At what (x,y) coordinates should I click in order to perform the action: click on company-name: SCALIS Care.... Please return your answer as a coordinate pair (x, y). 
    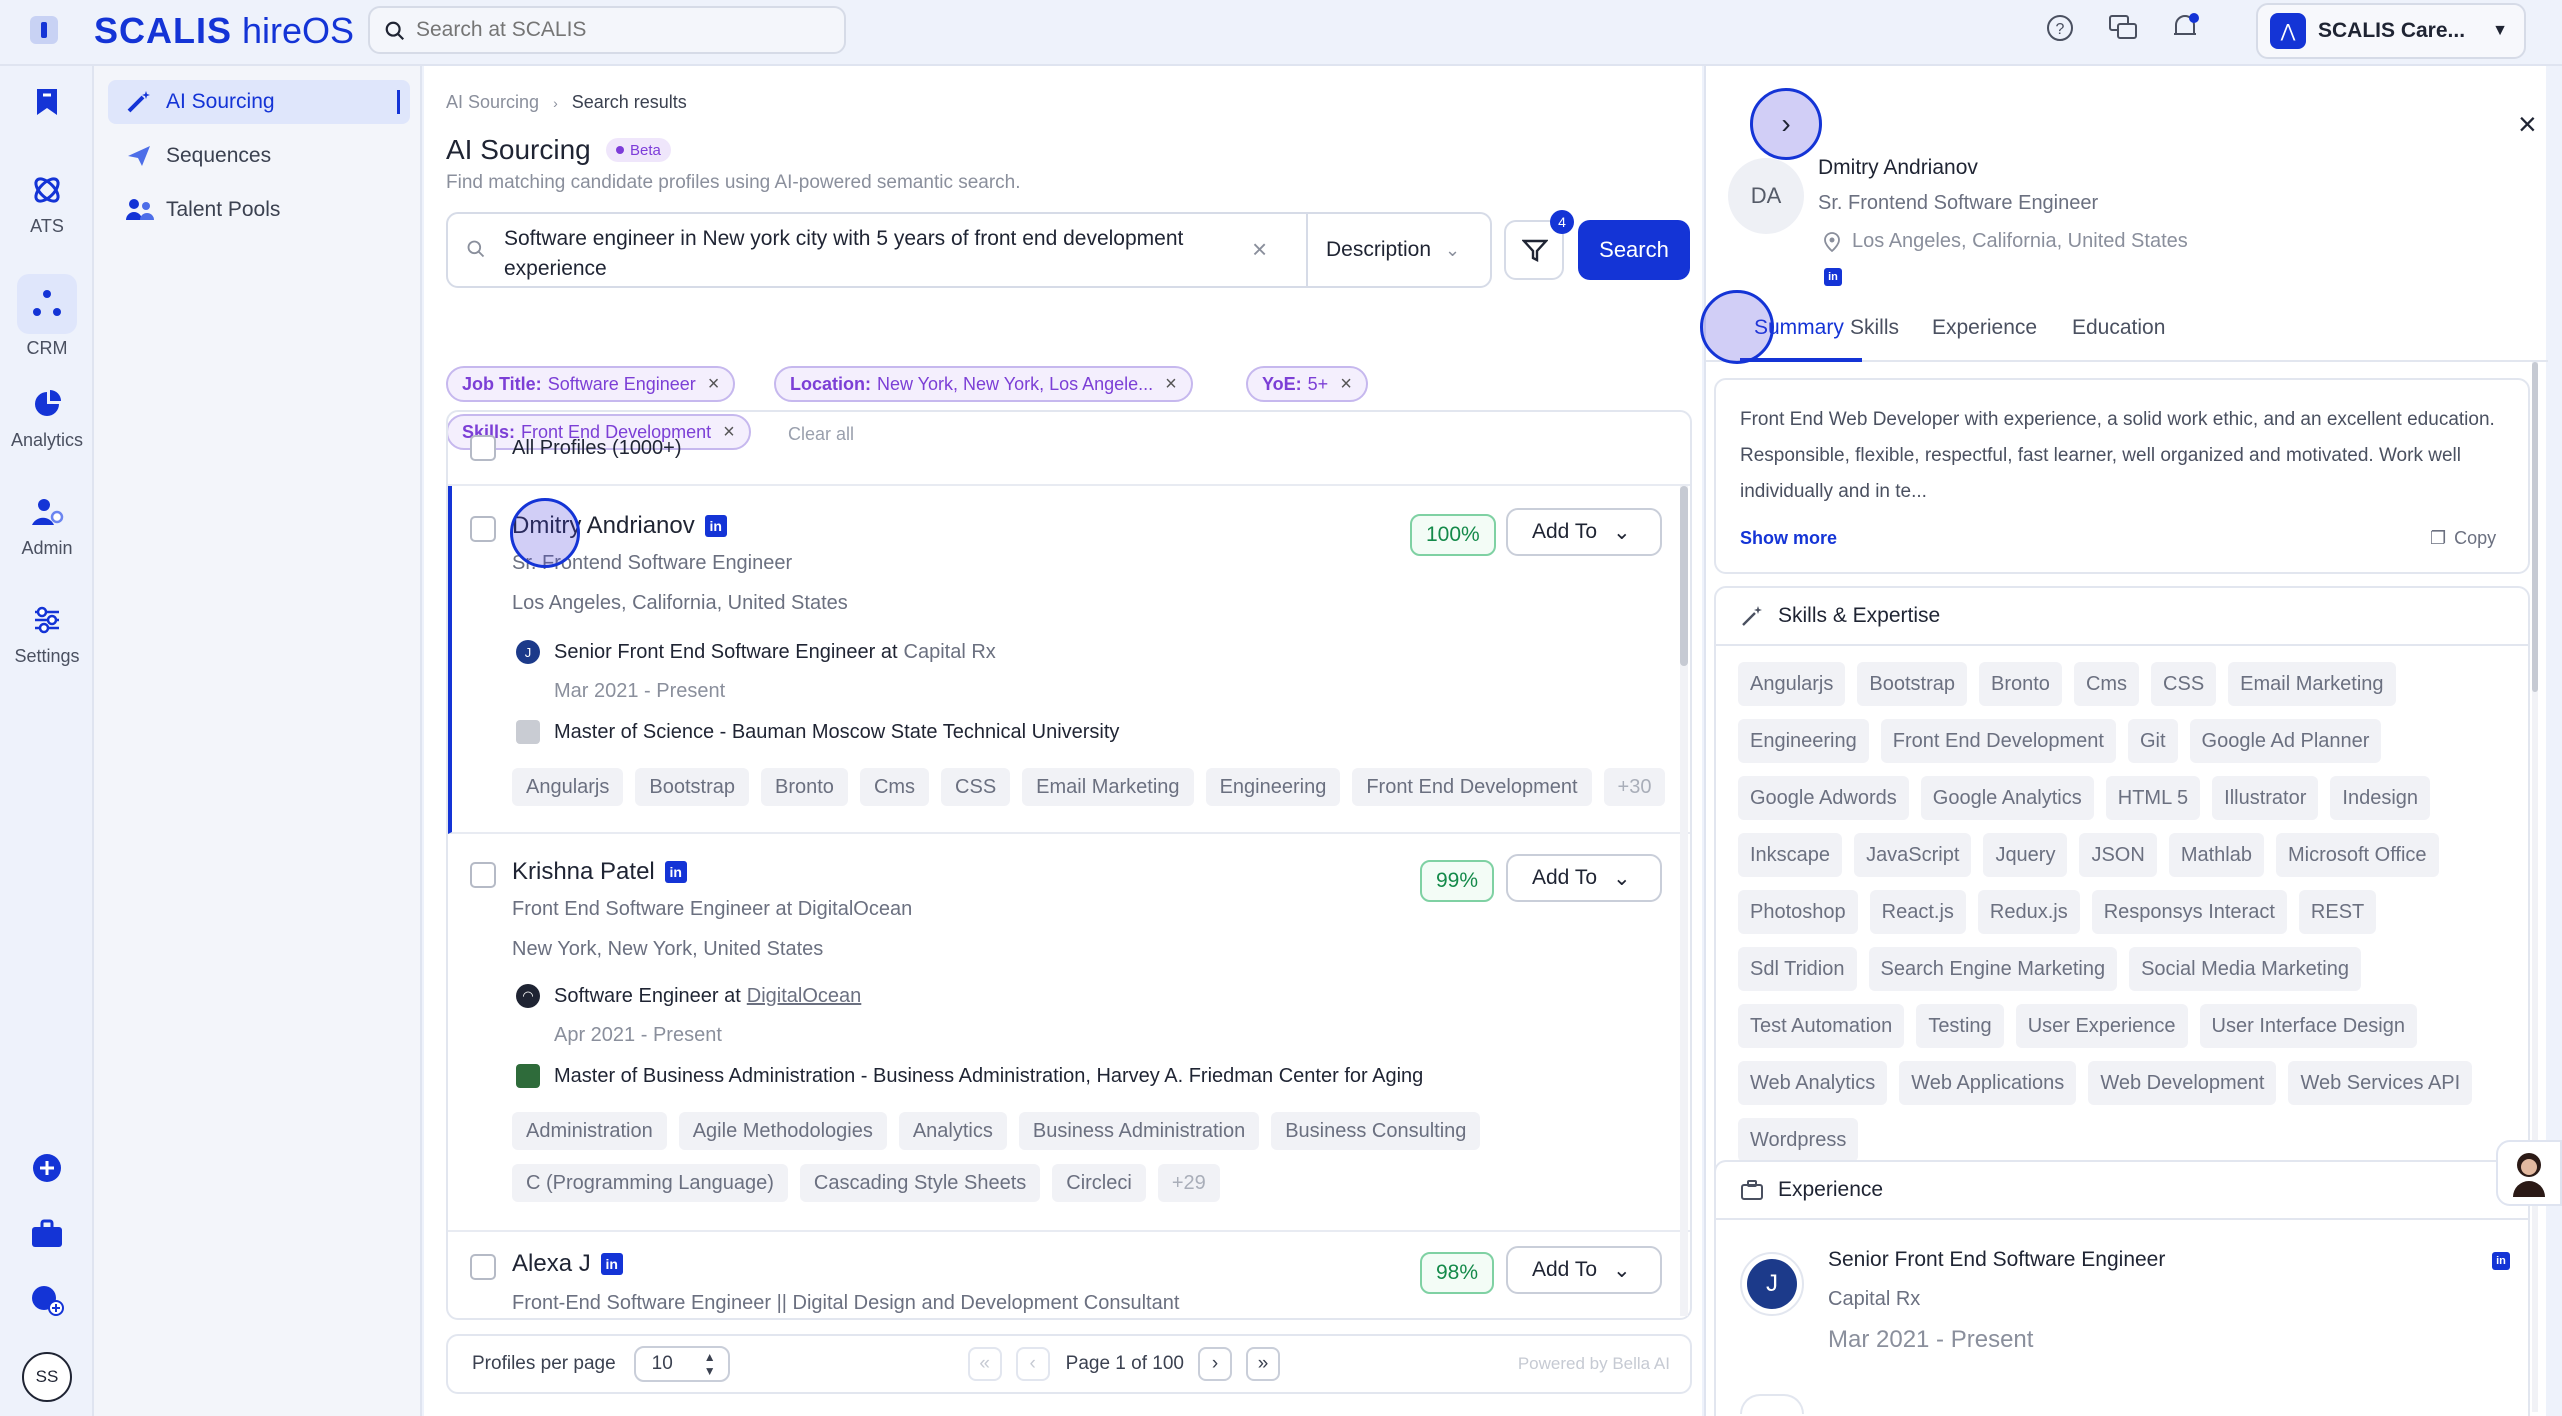
    Looking at the image, I should click on (2392, 30).